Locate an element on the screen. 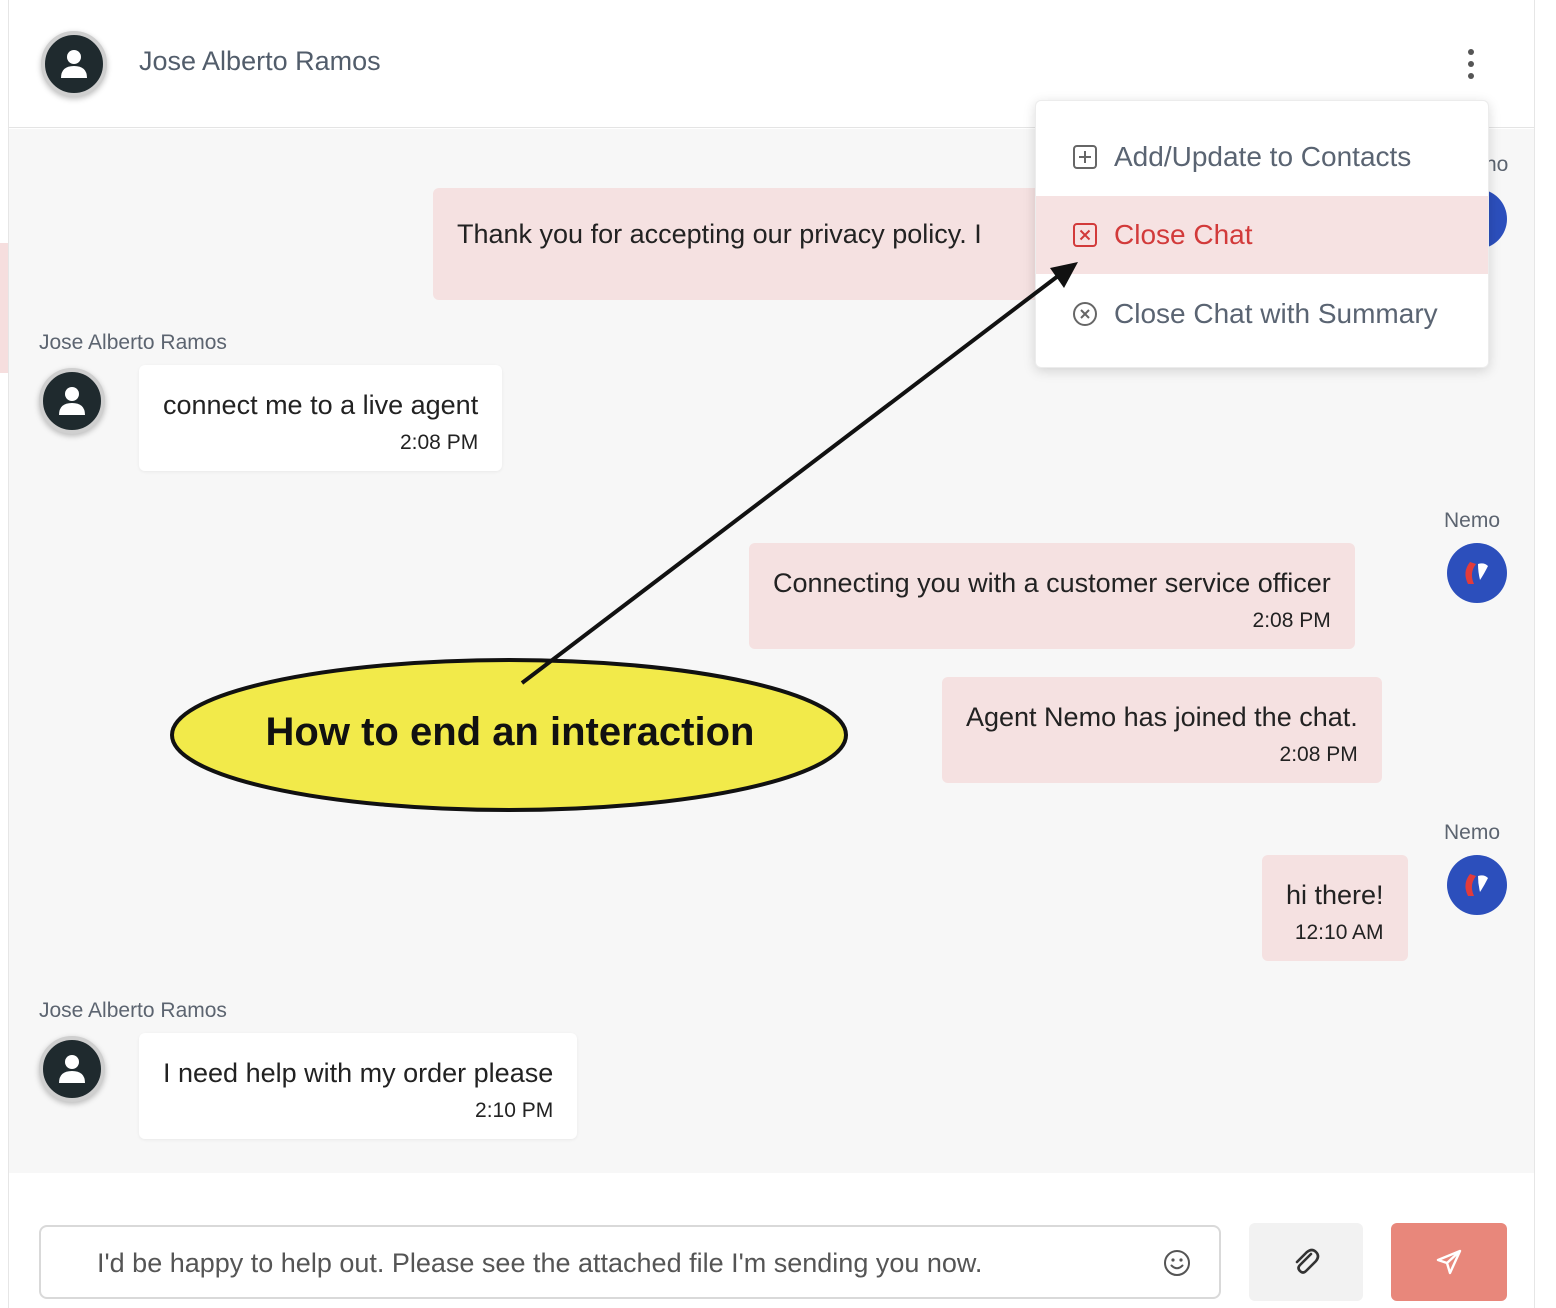  message-composer is located at coordinates (771, 1240).